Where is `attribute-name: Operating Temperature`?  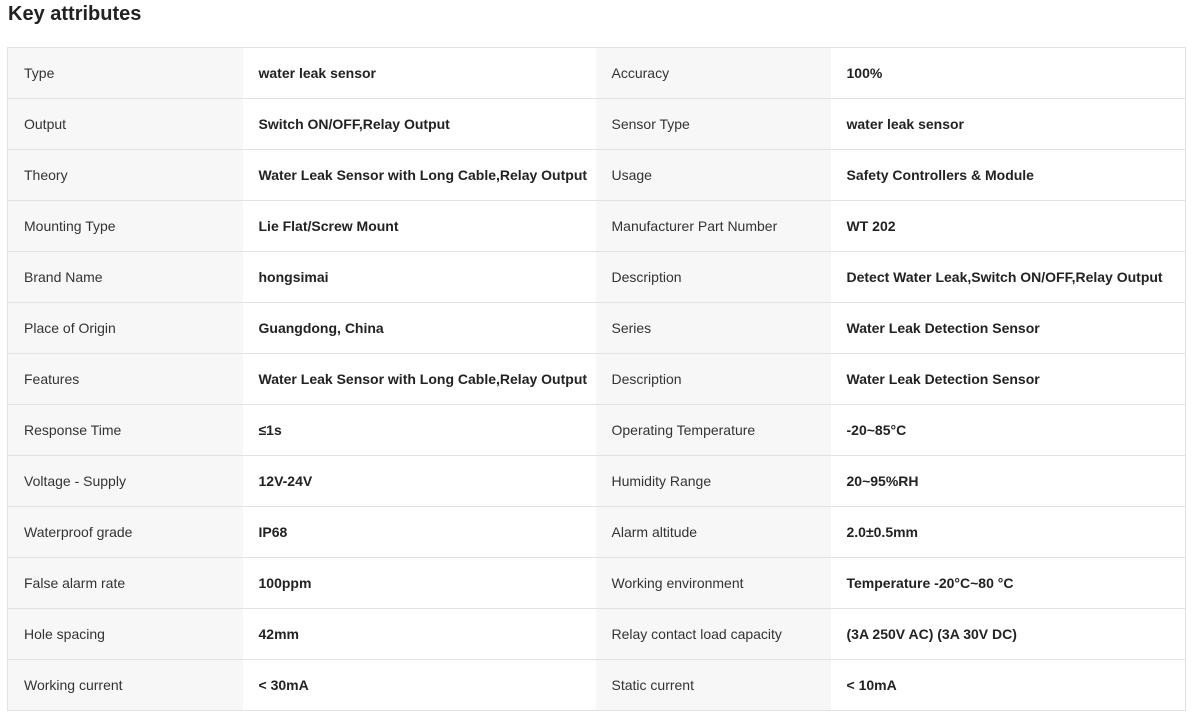
attribute-name: Operating Temperature is located at coordinates (713, 430).